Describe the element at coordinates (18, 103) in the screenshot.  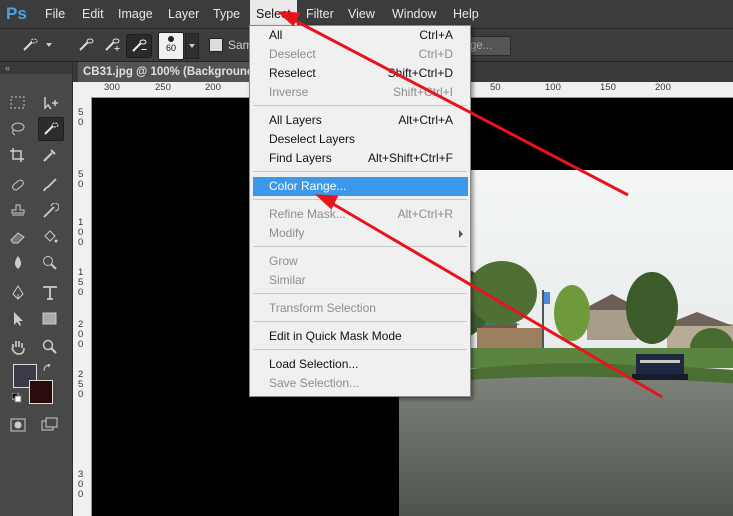
I see `marquee-tool-icon` at that location.